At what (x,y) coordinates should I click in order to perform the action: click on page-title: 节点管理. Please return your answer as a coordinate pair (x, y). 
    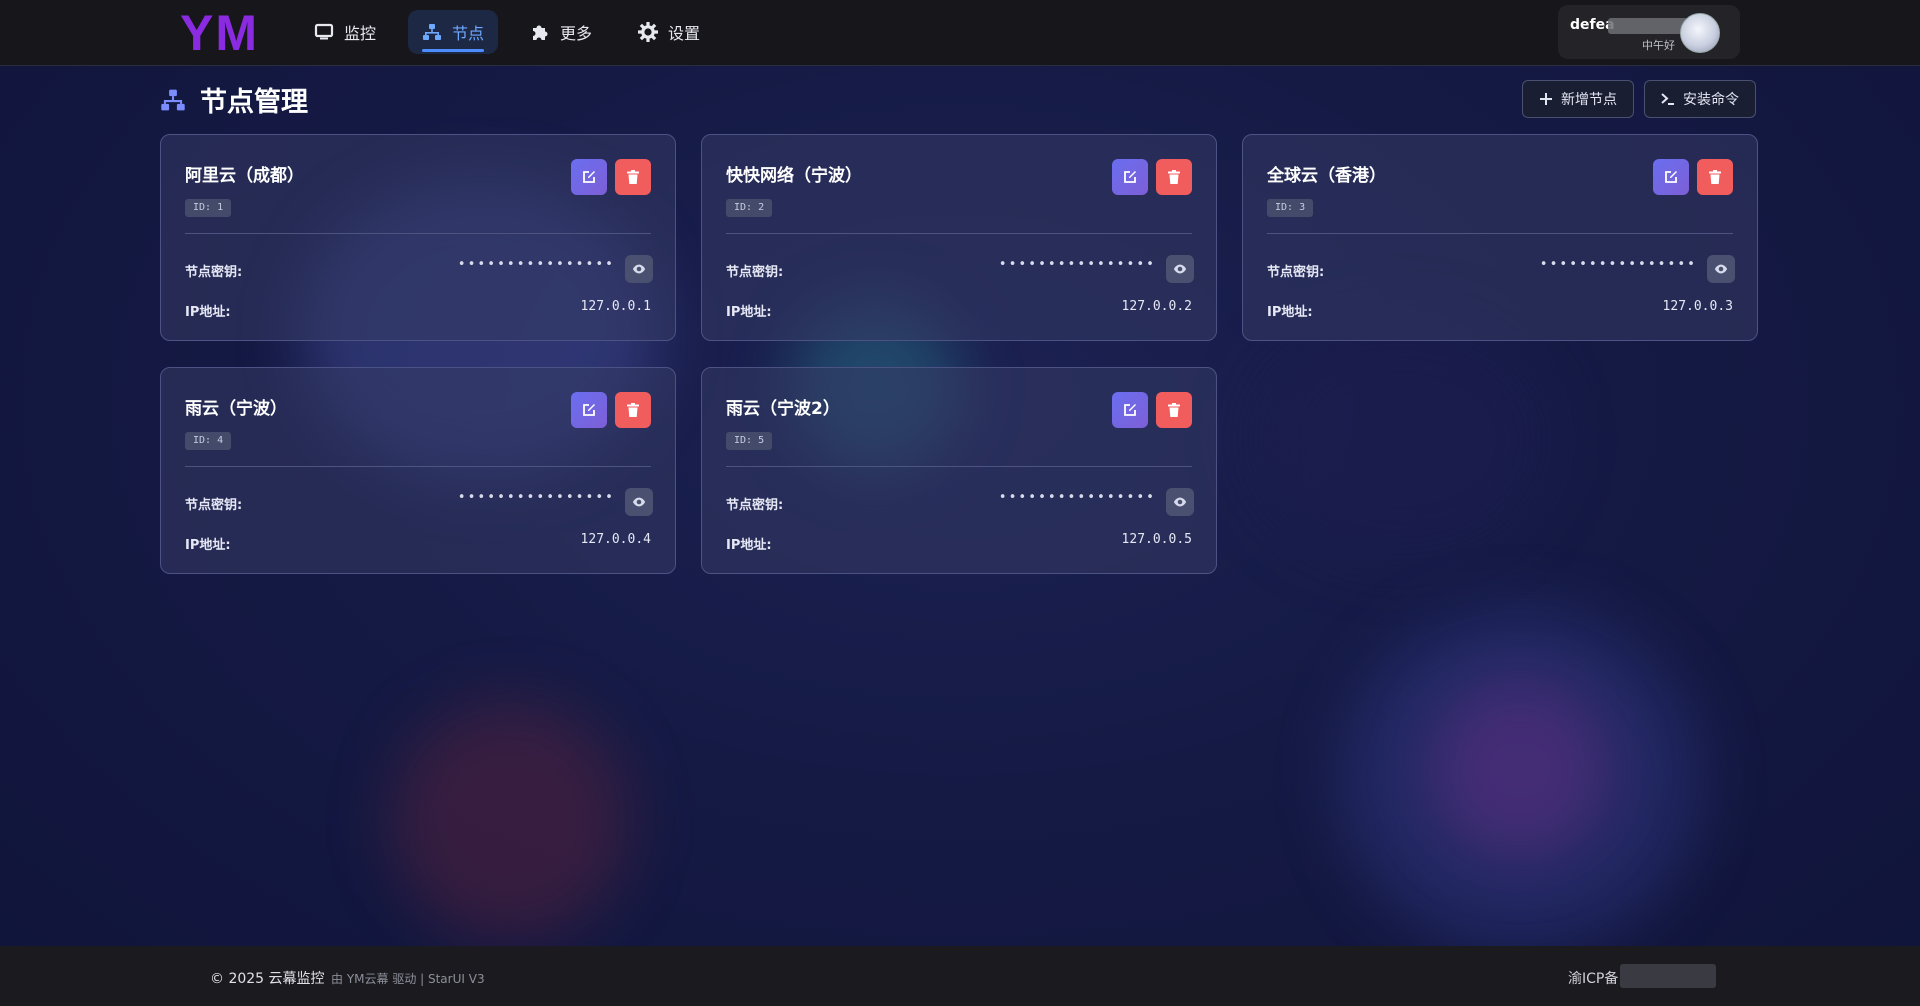
    Looking at the image, I should click on (254, 102).